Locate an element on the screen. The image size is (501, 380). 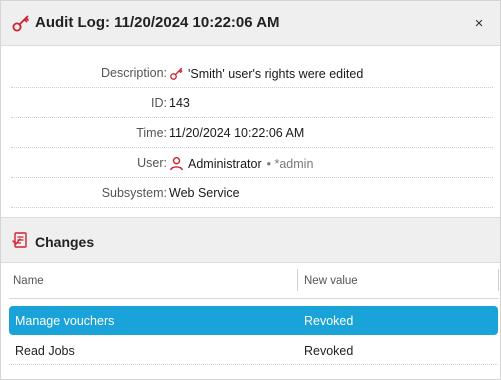
detail-value: Administrator • *admin is located at coordinates (241, 163).